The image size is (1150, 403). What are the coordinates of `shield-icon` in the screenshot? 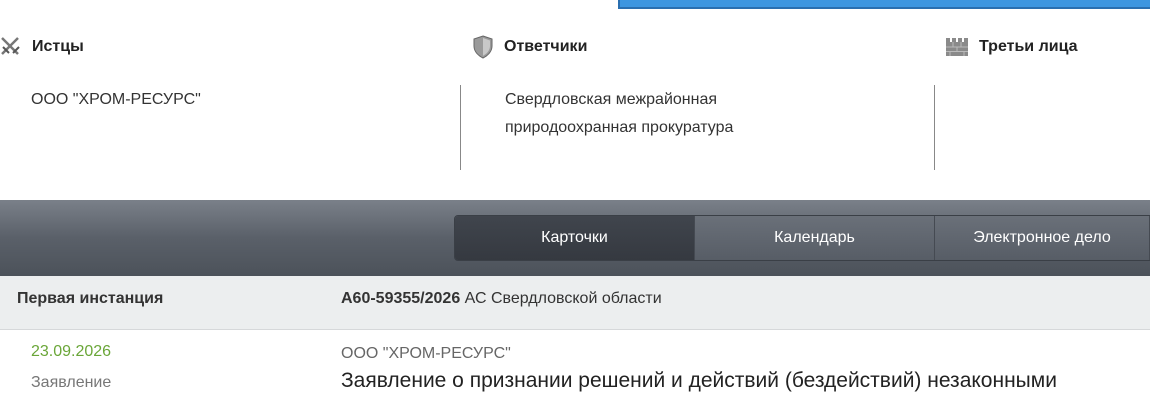 It's located at (483, 47).